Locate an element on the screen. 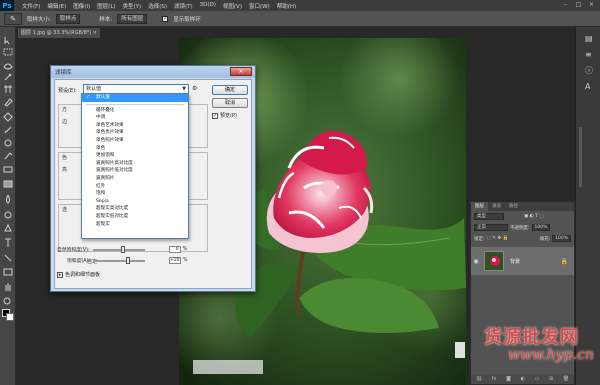 The width and height of the screenshot is (600, 385). sample-size-select: 取样点 is located at coordinates (68, 18).